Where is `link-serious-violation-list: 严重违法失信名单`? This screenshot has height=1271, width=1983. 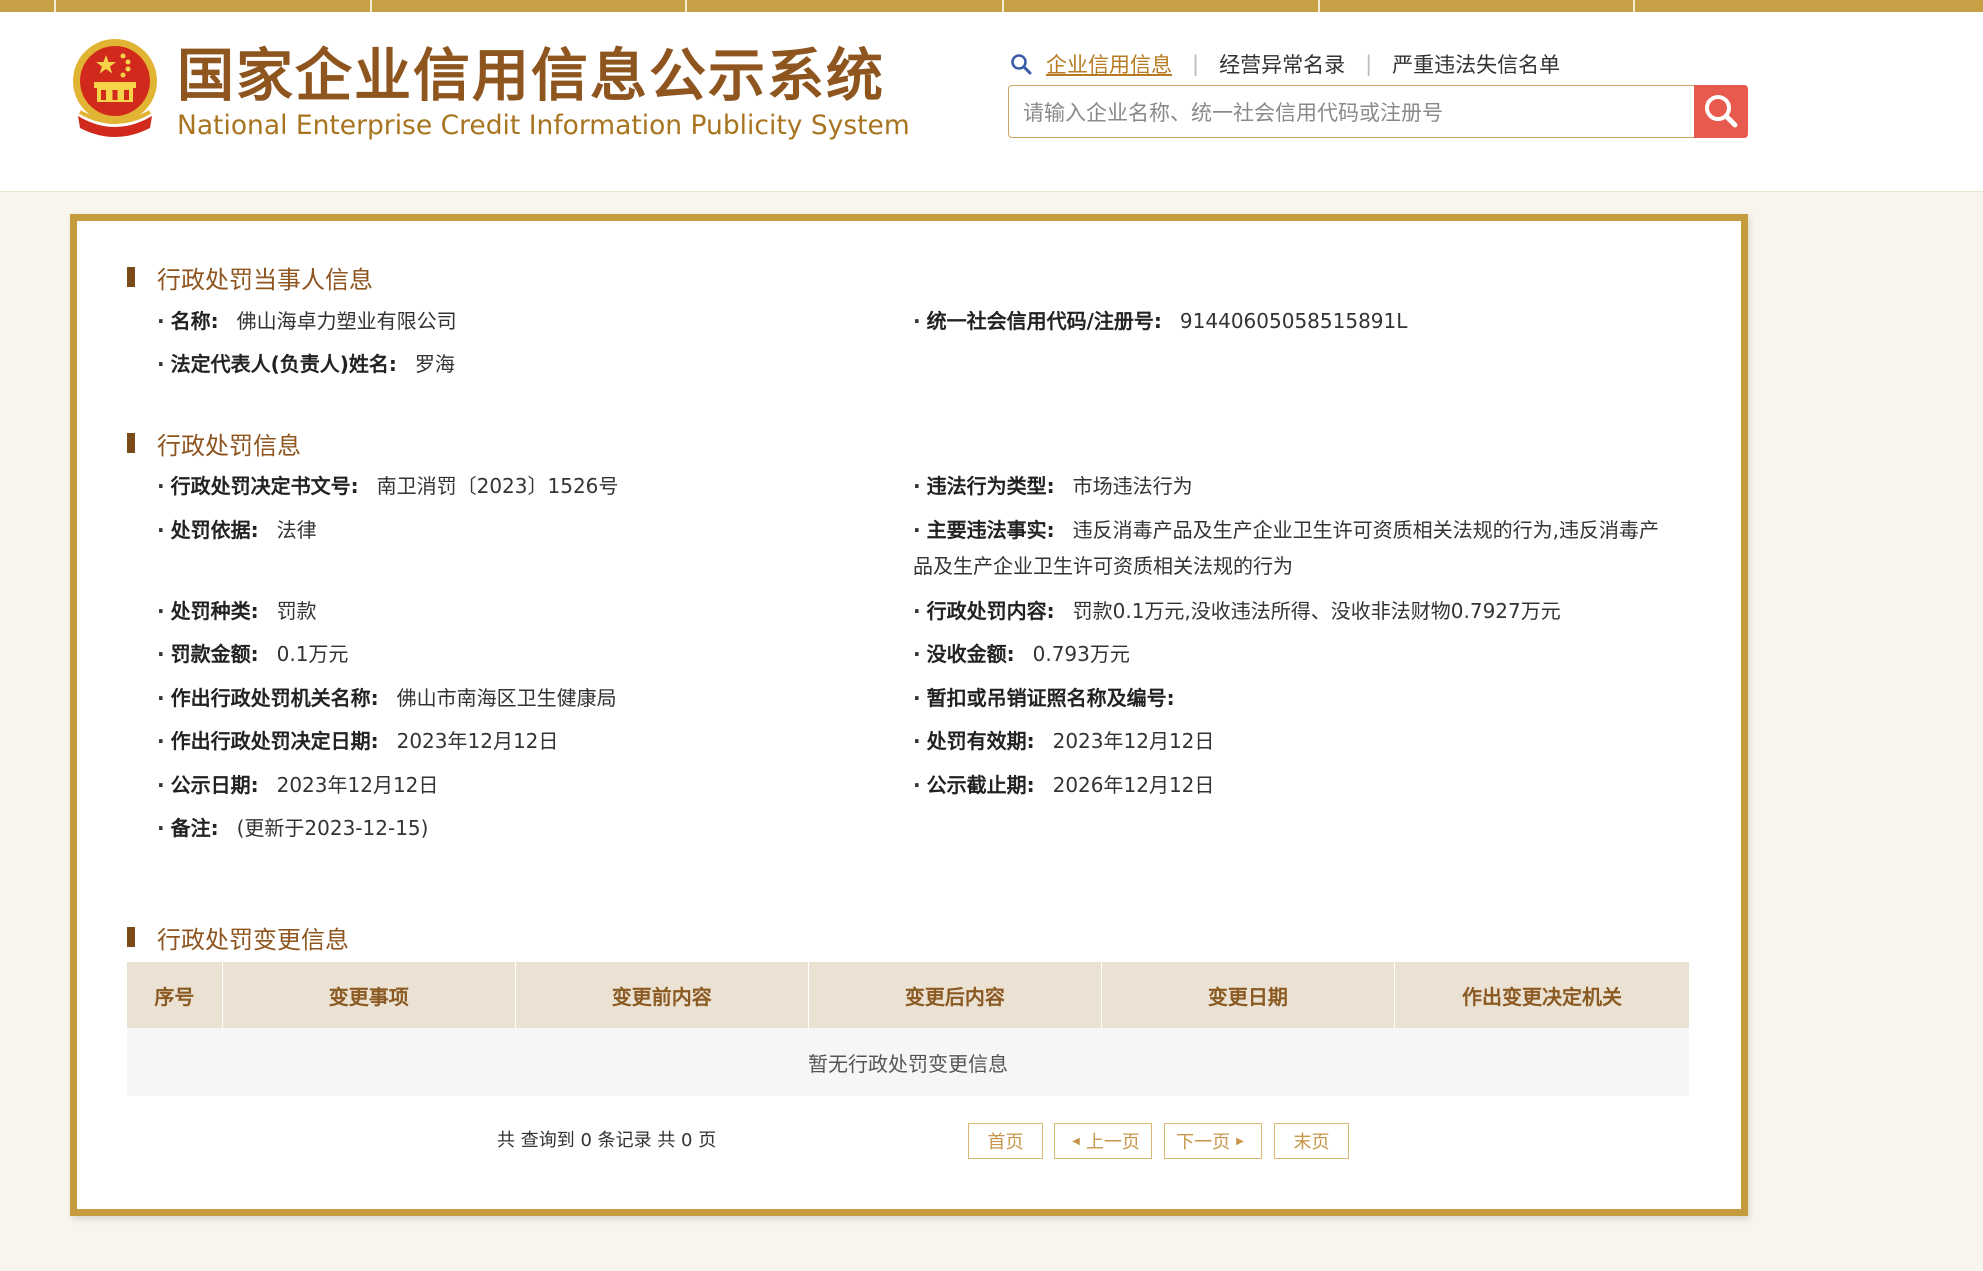 link-serious-violation-list: 严重违法失信名单 is located at coordinates (1476, 64).